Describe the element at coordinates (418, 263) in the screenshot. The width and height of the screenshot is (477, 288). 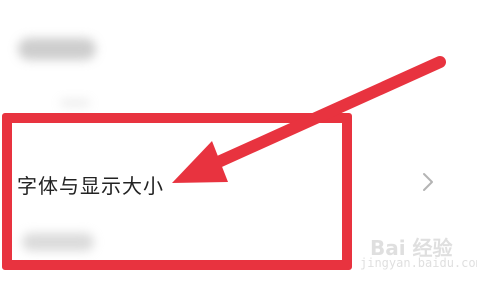
I see `watermark-url: jingyan.baidu.com` at that location.